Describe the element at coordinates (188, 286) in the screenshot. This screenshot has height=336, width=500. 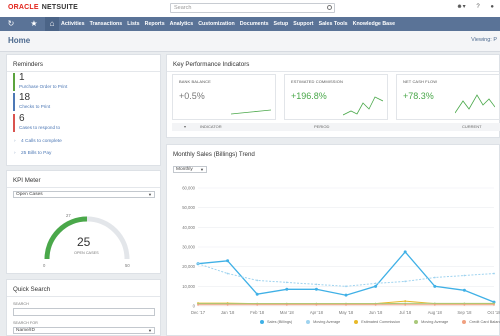
I see `y-tick-label: 10,000` at that location.